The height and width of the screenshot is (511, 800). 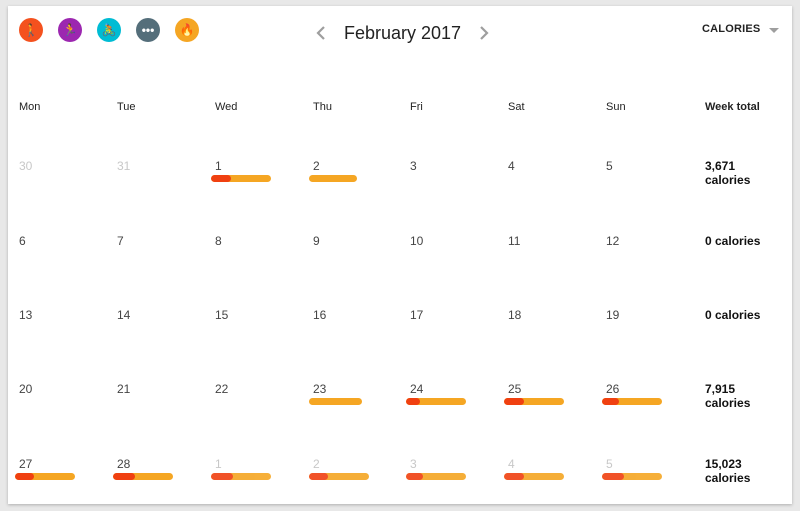 I want to click on month-title: February 2017, so click(x=403, y=32).